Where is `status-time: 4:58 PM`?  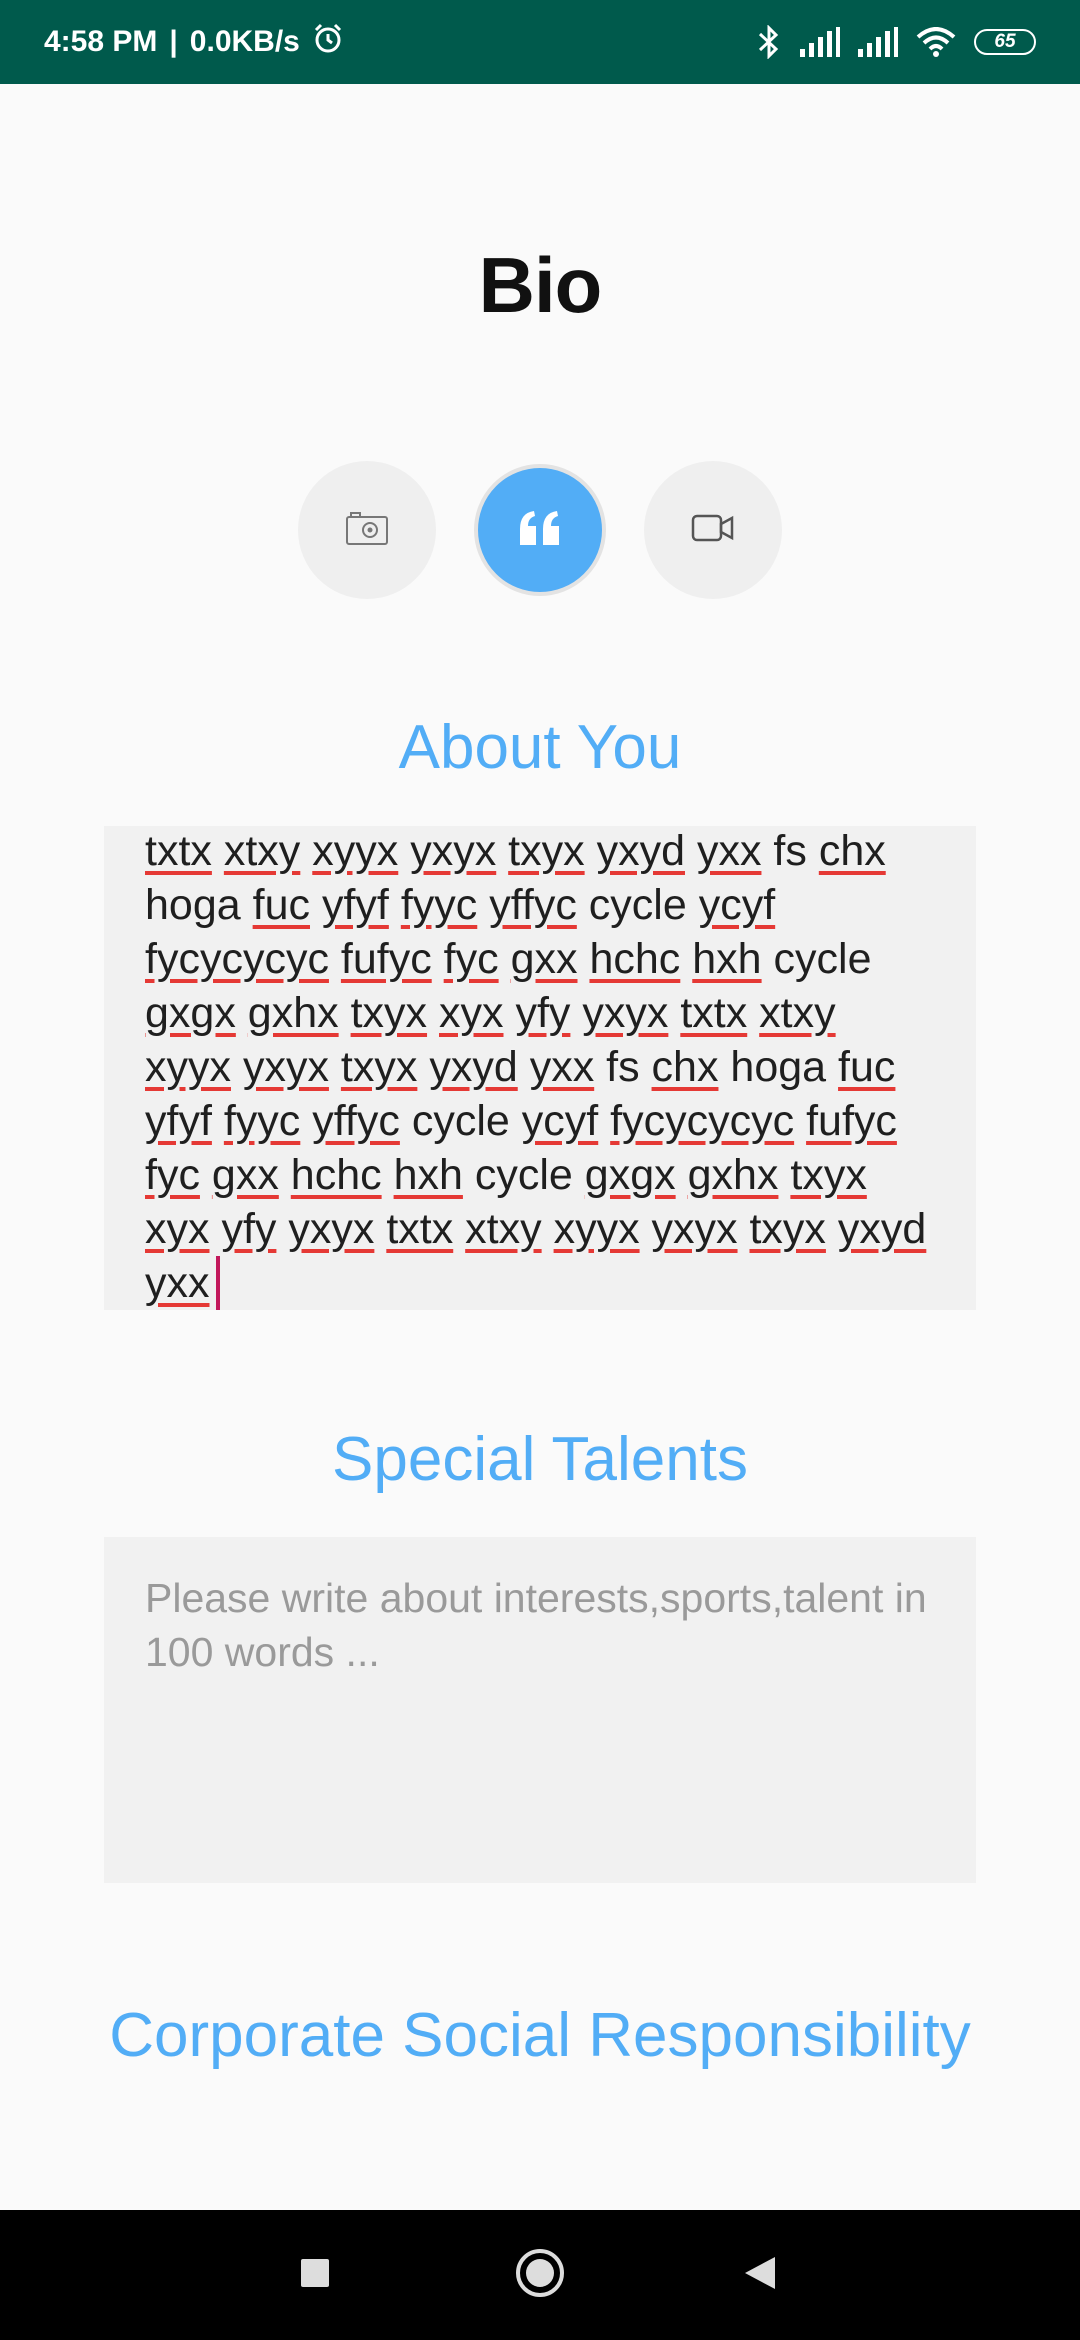
status-time: 4:58 PM is located at coordinates (101, 41).